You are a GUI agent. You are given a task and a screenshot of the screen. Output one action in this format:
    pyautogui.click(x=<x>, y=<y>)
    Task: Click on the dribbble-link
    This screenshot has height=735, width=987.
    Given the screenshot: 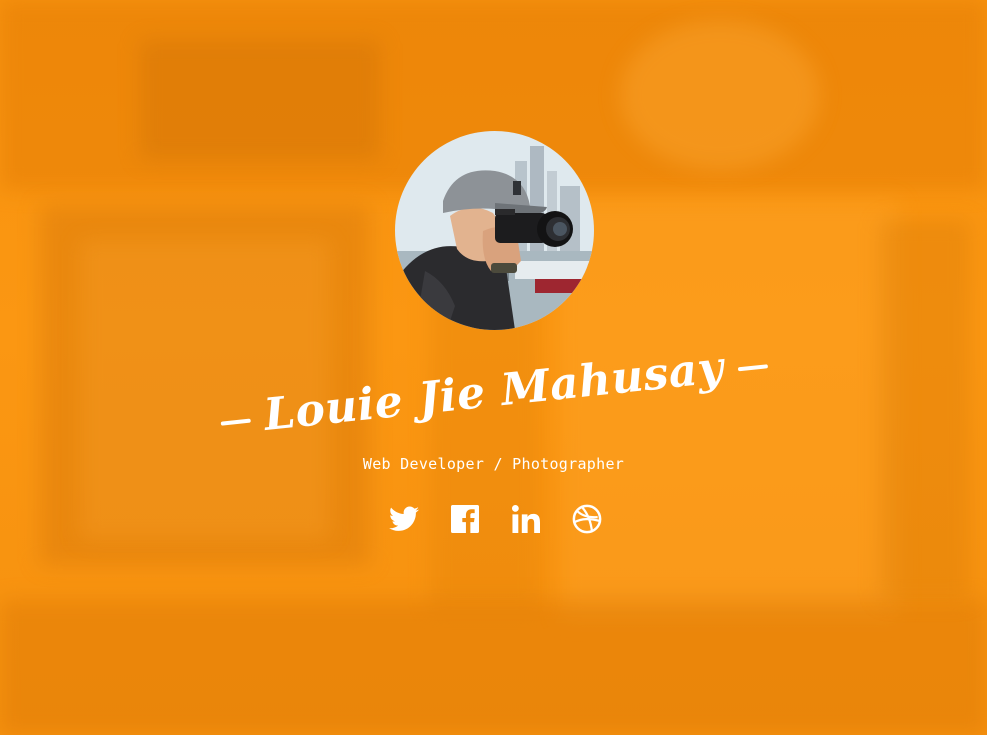 What is the action you would take?
    pyautogui.click(x=587, y=519)
    